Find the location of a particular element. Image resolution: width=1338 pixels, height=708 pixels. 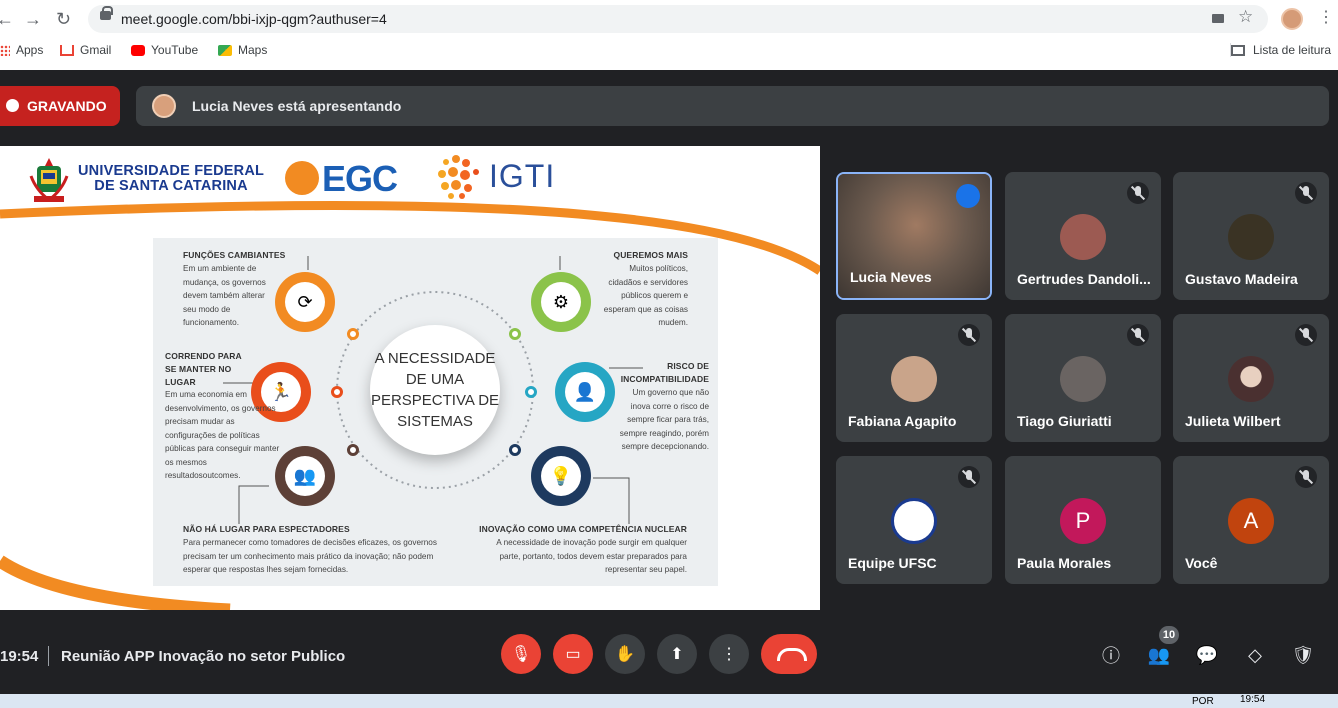

audience-icon: 👥 is located at coordinates (305, 476).